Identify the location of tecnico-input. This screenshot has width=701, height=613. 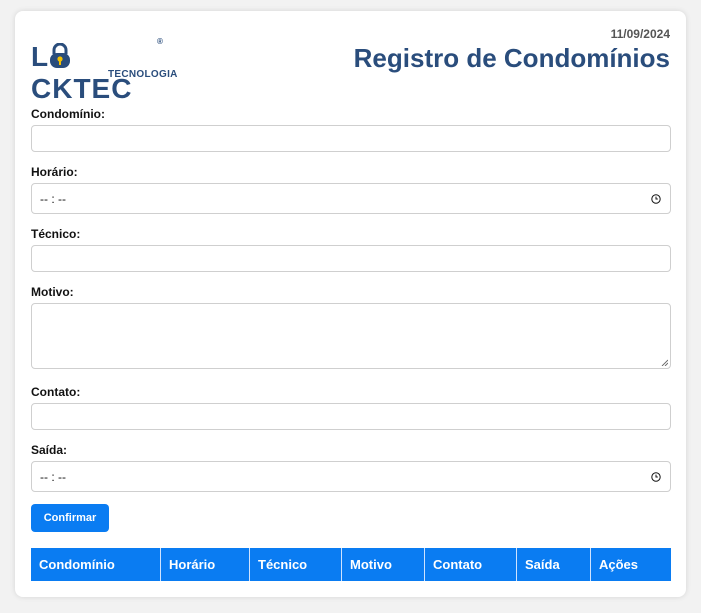
(351, 258).